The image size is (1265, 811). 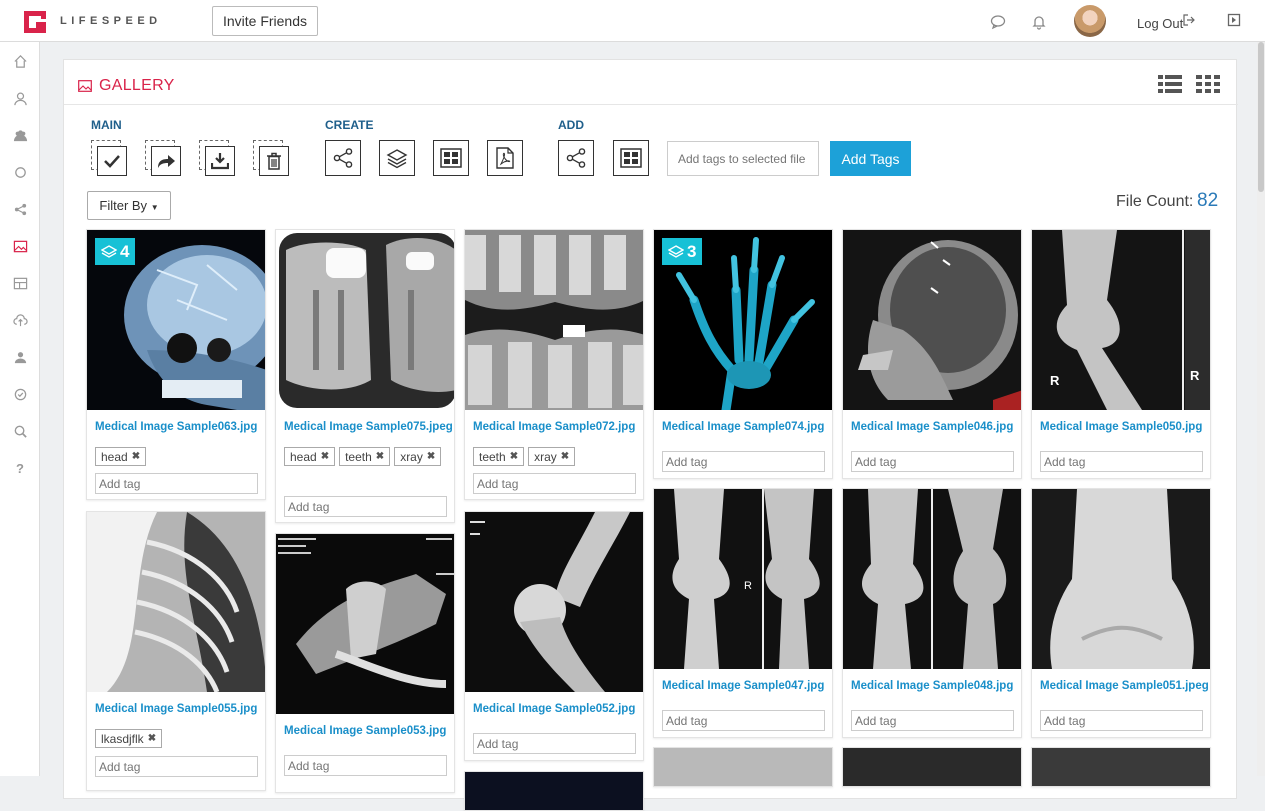 What do you see at coordinates (554, 709) in the screenshot?
I see `file-name-link: Medical Image Sample052.jpg` at bounding box center [554, 709].